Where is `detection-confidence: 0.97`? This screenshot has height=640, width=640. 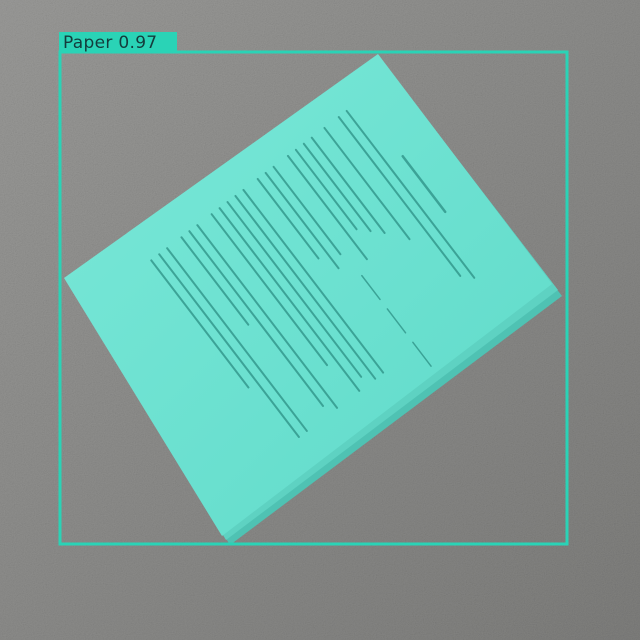 detection-confidence: 0.97 is located at coordinates (138, 43).